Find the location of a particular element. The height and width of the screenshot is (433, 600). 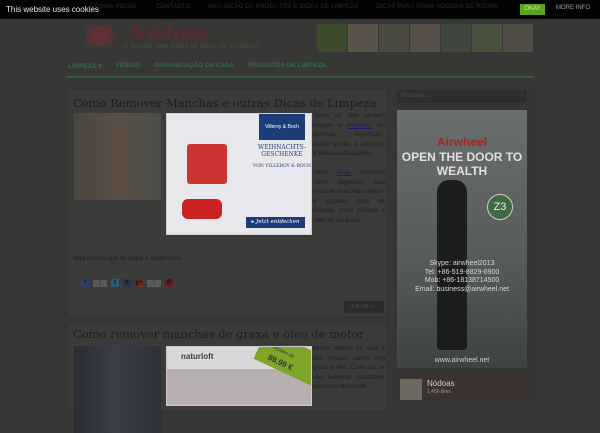

ad-brand: naturloft is located at coordinates (197, 356).